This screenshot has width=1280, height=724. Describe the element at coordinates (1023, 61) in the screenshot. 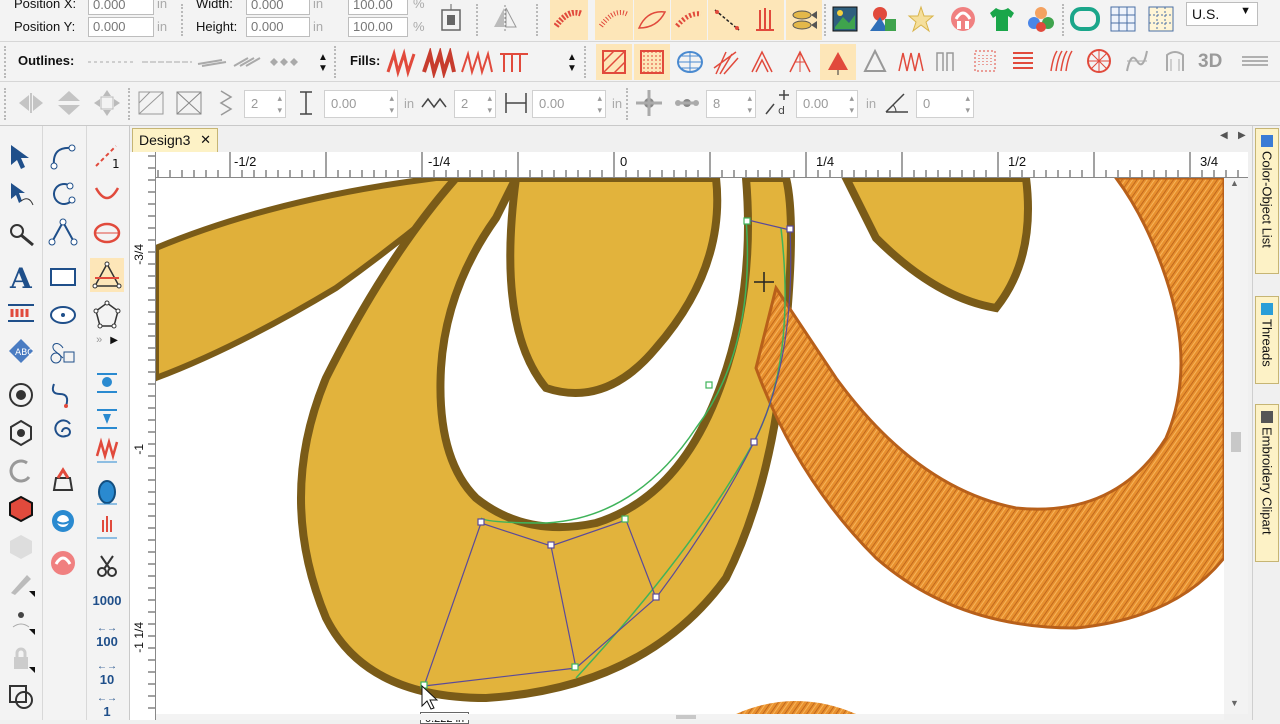

I see `lines-fill-icon` at that location.